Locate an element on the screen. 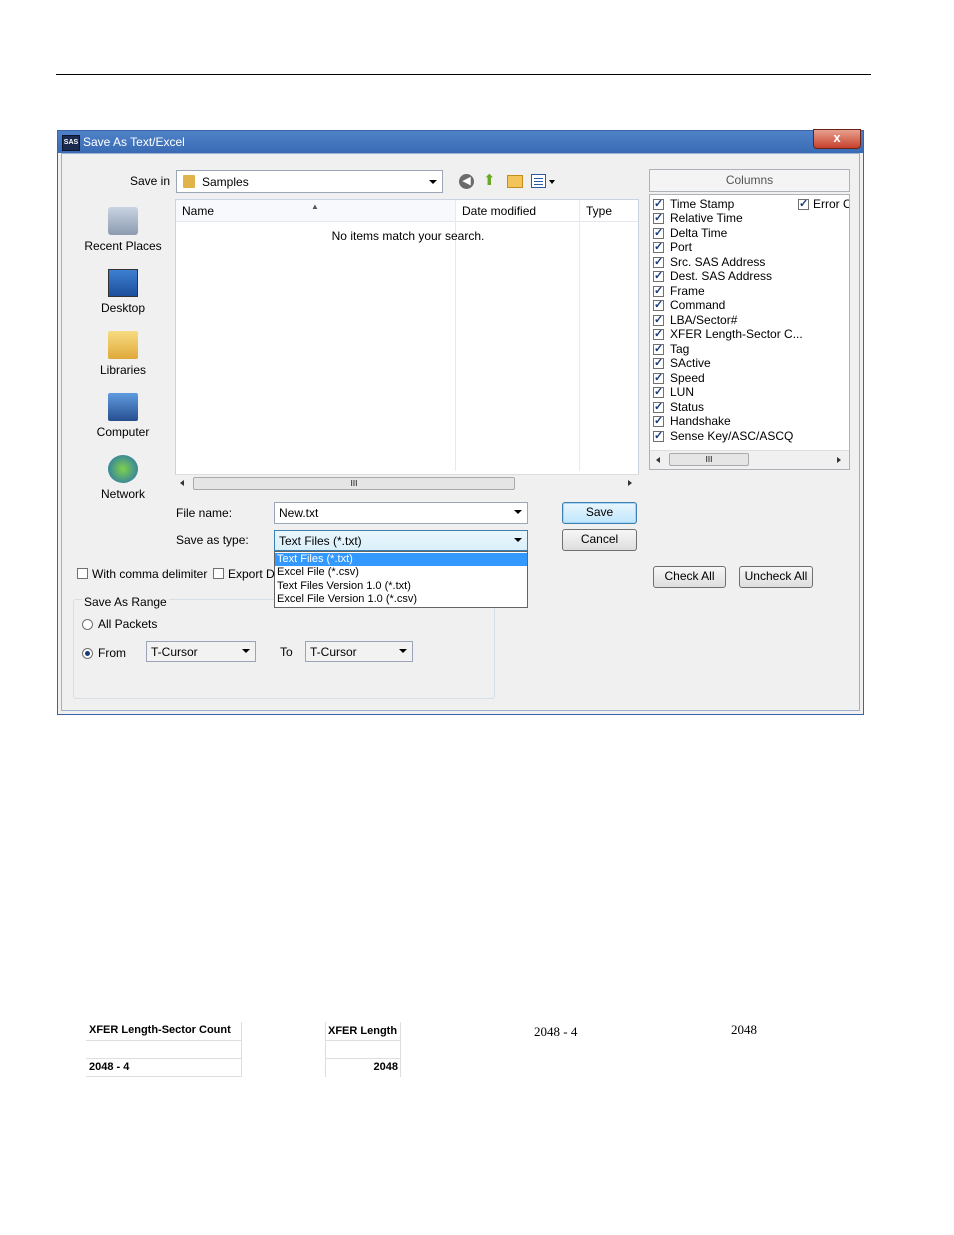 This screenshot has width=954, height=1235. all-packets-label: All Packets is located at coordinates (128, 624).